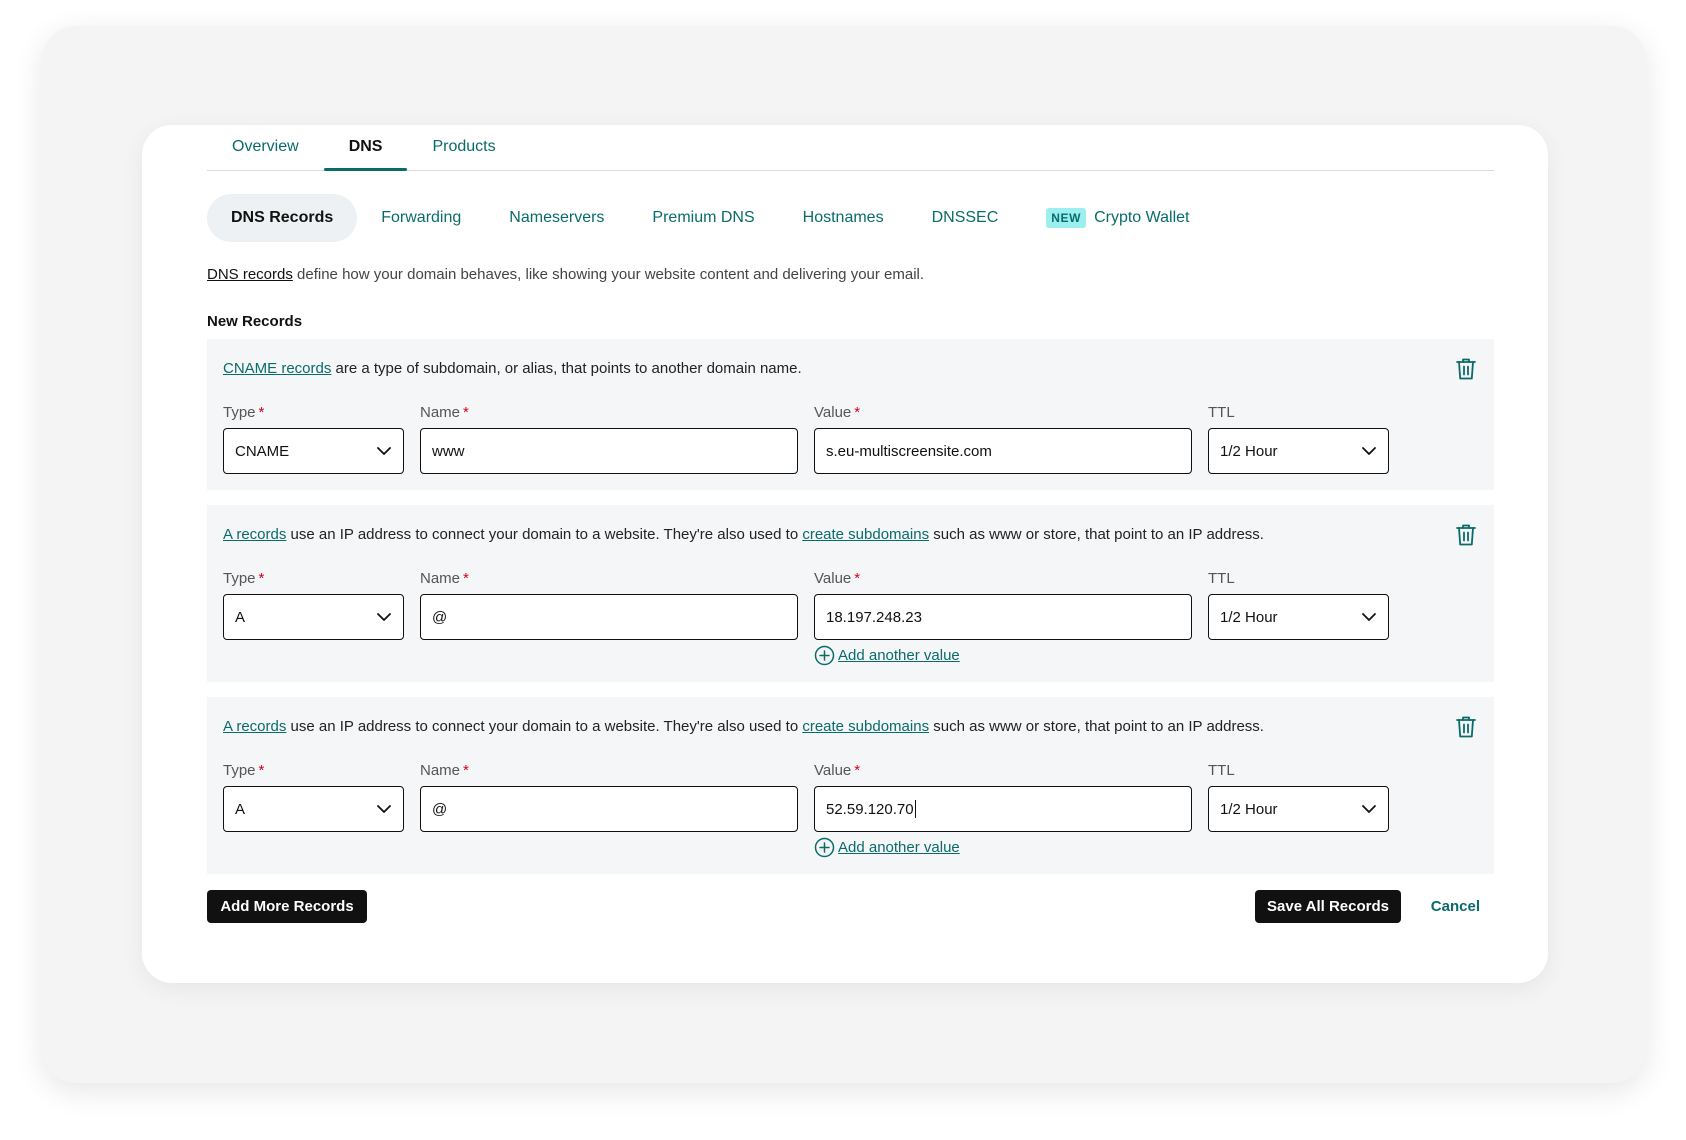  I want to click on subtab-crypto-wallet: NEW Crypto Wallet, so click(1117, 218).